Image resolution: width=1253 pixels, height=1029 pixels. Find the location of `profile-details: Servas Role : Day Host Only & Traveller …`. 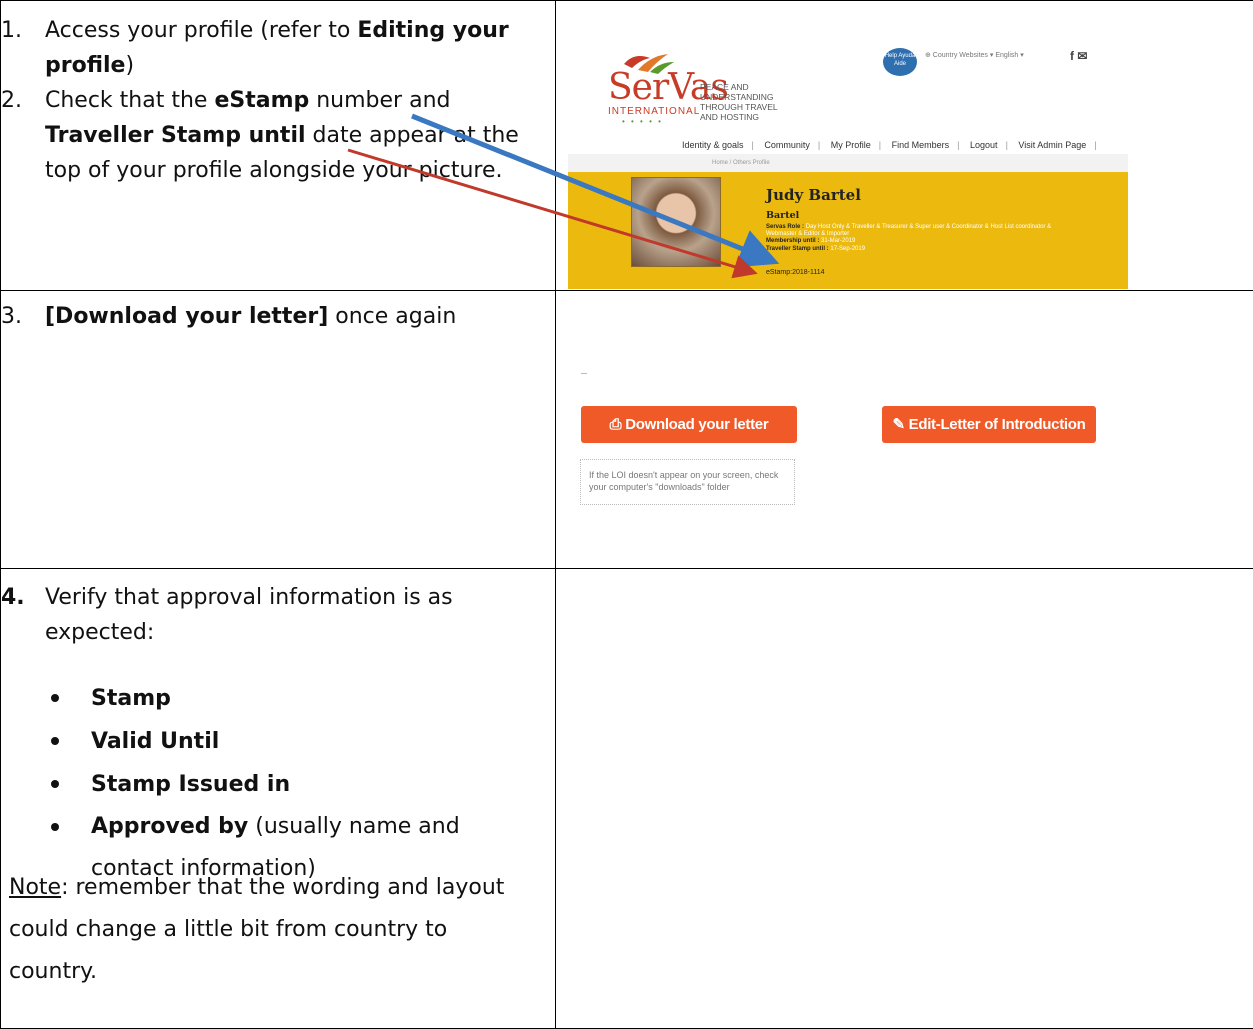

profile-details: Servas Role : Day Host Only & Traveller … is located at coordinates (909, 238).